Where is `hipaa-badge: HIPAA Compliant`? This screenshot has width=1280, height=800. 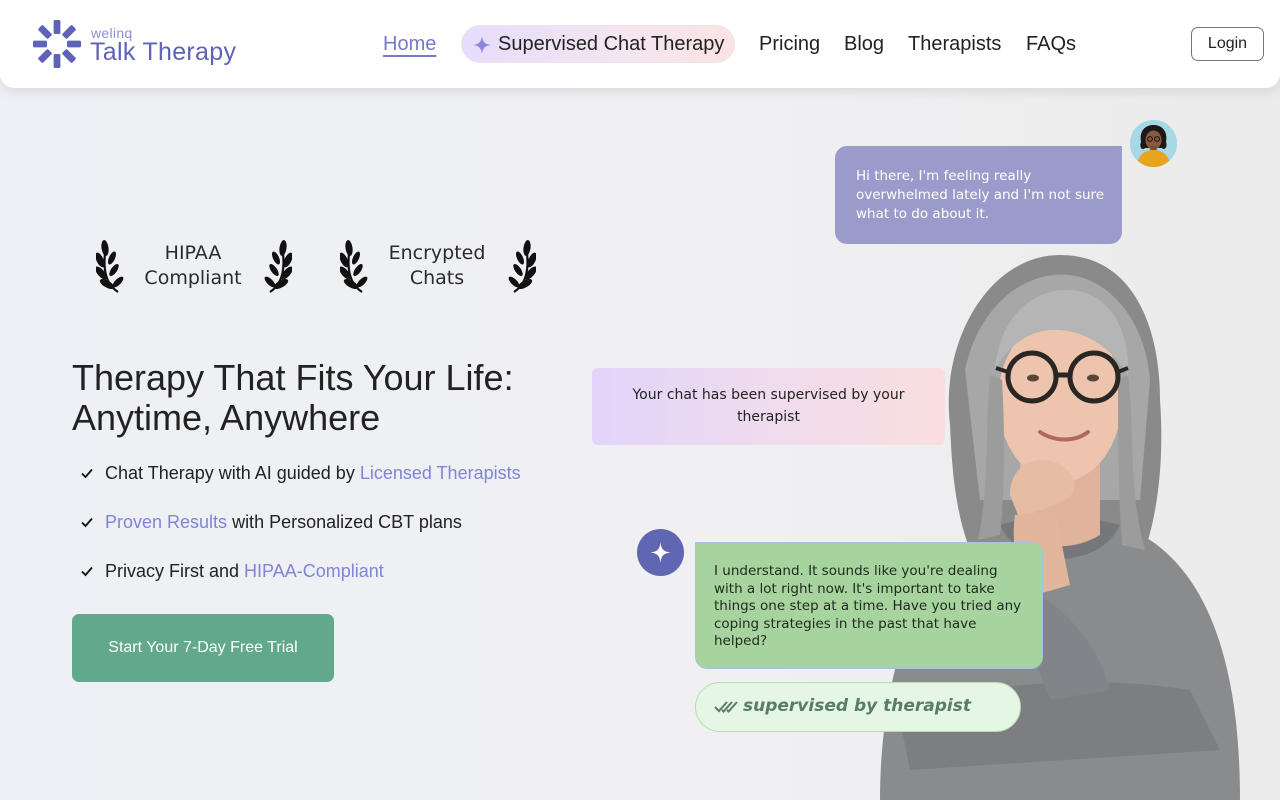
hipaa-badge: HIPAA Compliant is located at coordinates (195, 266).